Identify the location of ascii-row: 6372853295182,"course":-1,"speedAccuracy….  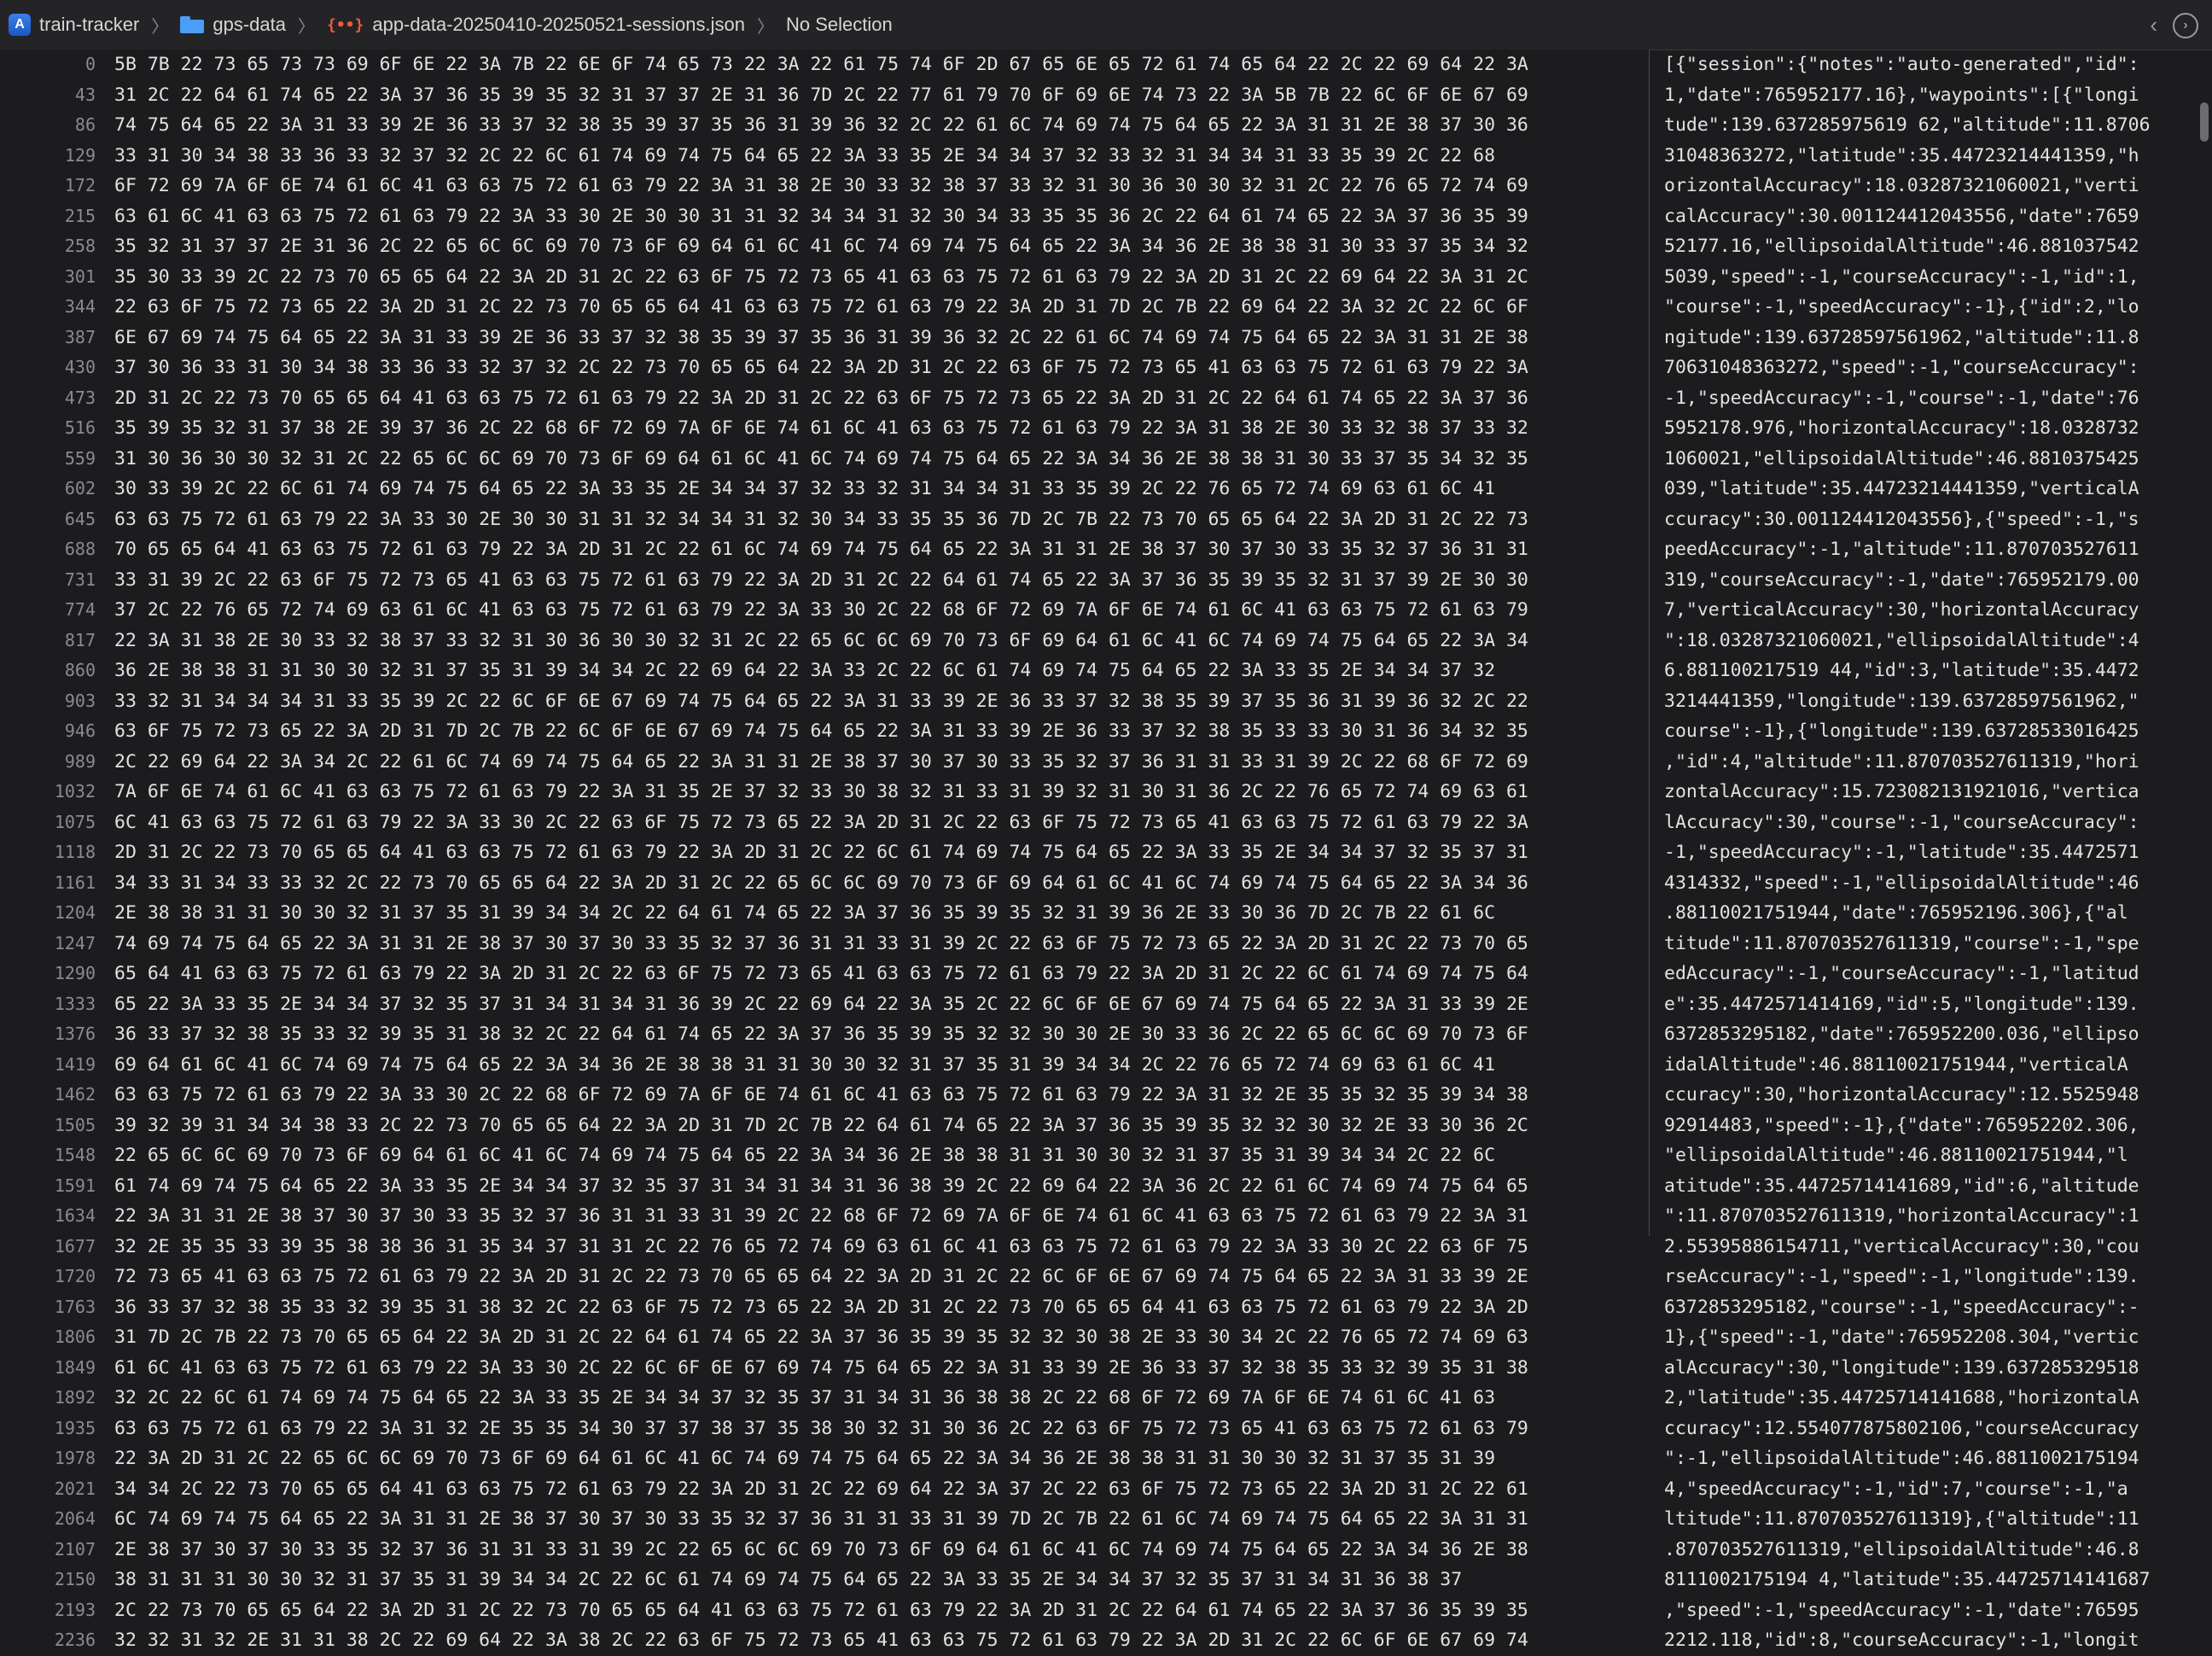
(1901, 1307).